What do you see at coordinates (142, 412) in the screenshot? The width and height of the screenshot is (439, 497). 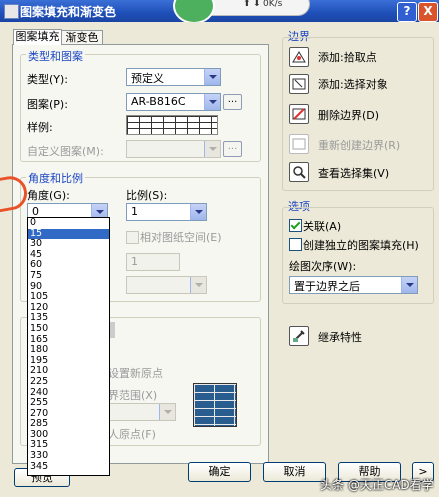 I see `origin-position-combo` at bounding box center [142, 412].